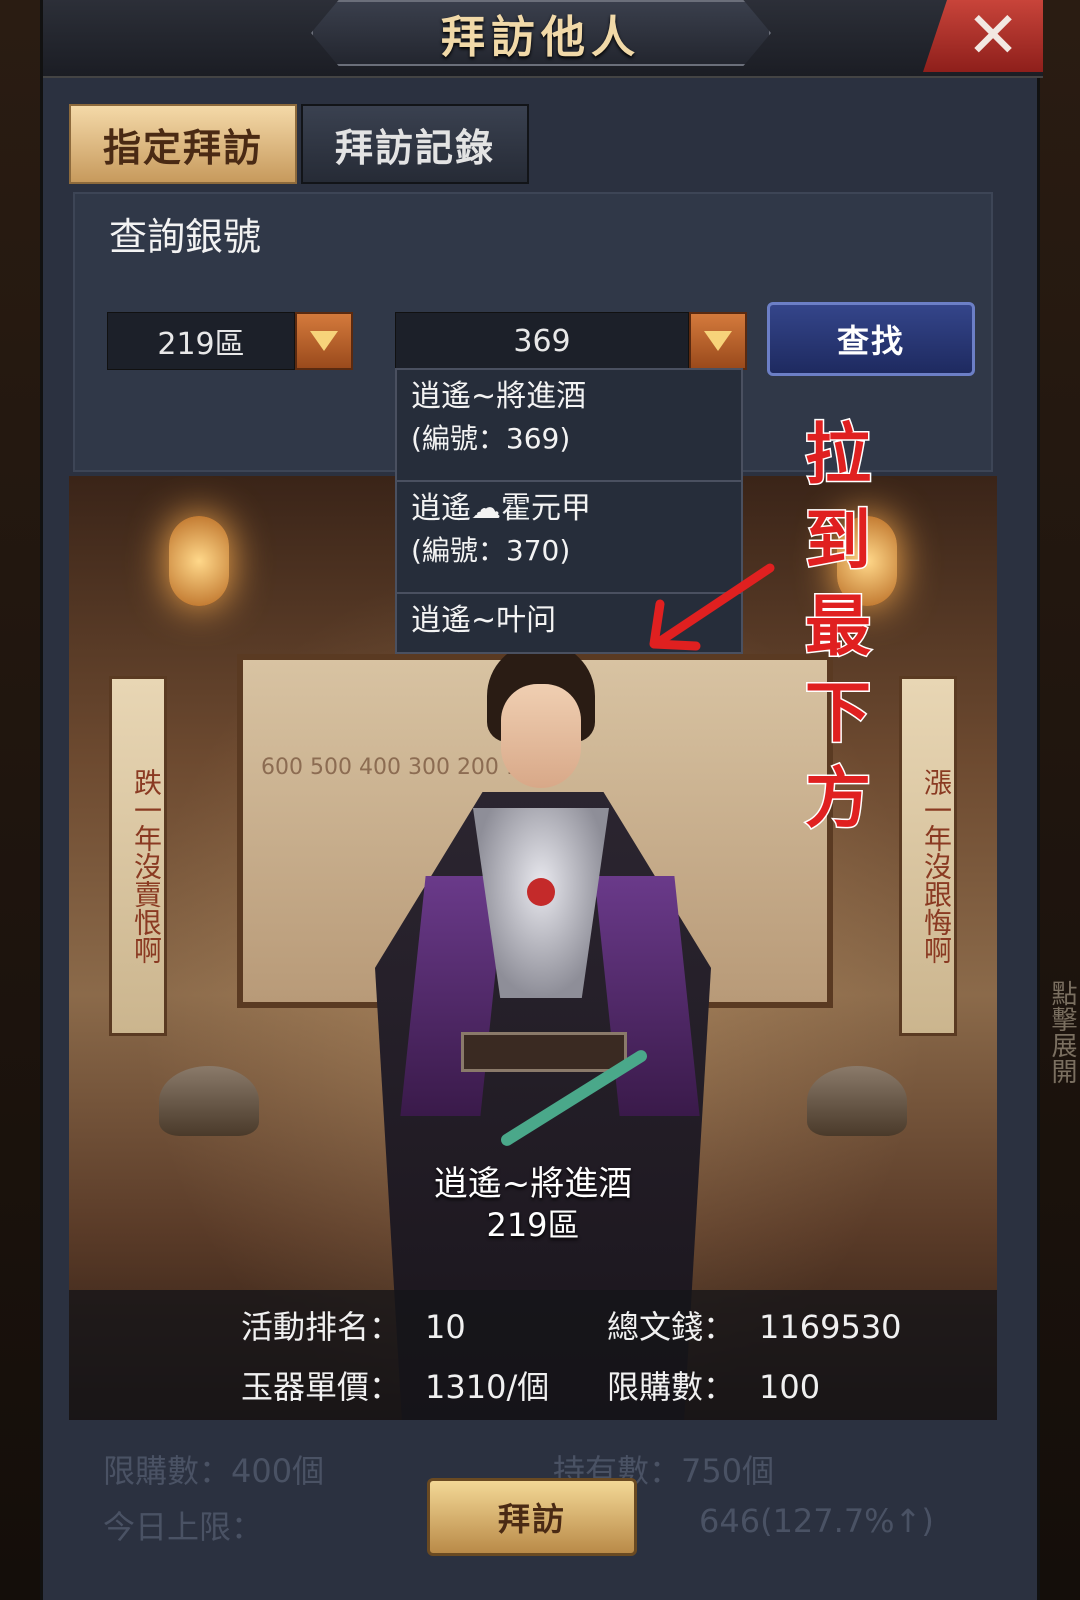 The width and height of the screenshot is (1080, 1600). I want to click on character-belt, so click(544, 1052).